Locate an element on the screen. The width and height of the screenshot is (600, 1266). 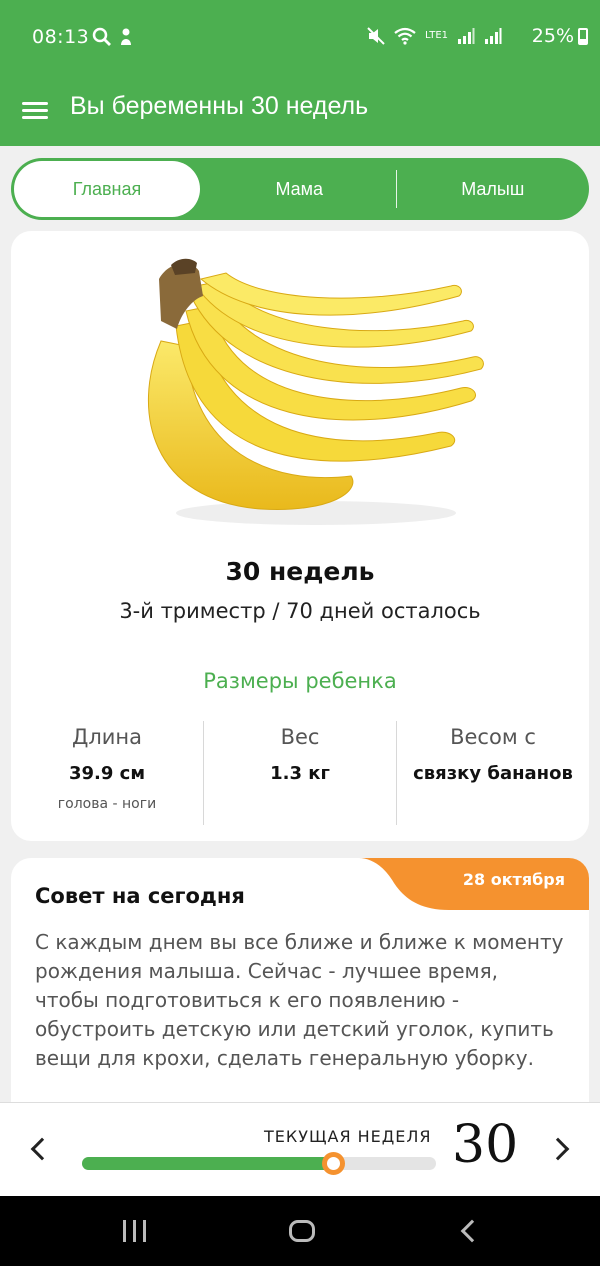
week-slider-fill is located at coordinates (208, 1163).